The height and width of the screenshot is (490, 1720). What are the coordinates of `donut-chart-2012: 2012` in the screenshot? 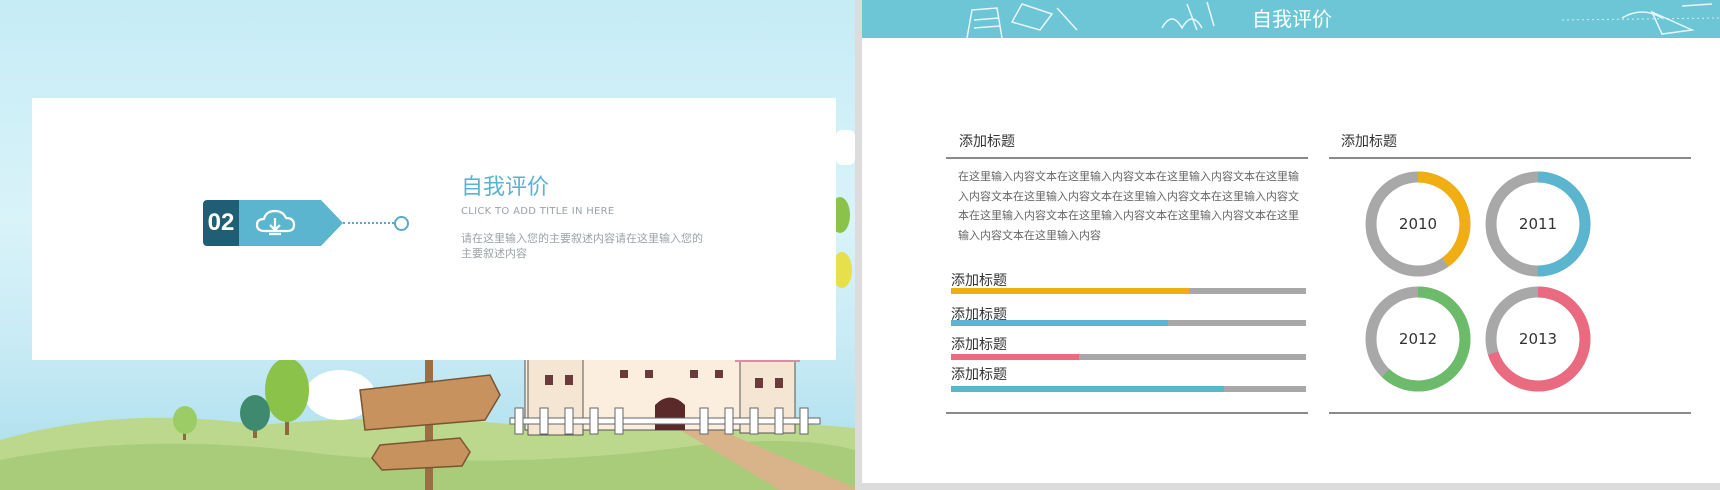 It's located at (1418, 339).